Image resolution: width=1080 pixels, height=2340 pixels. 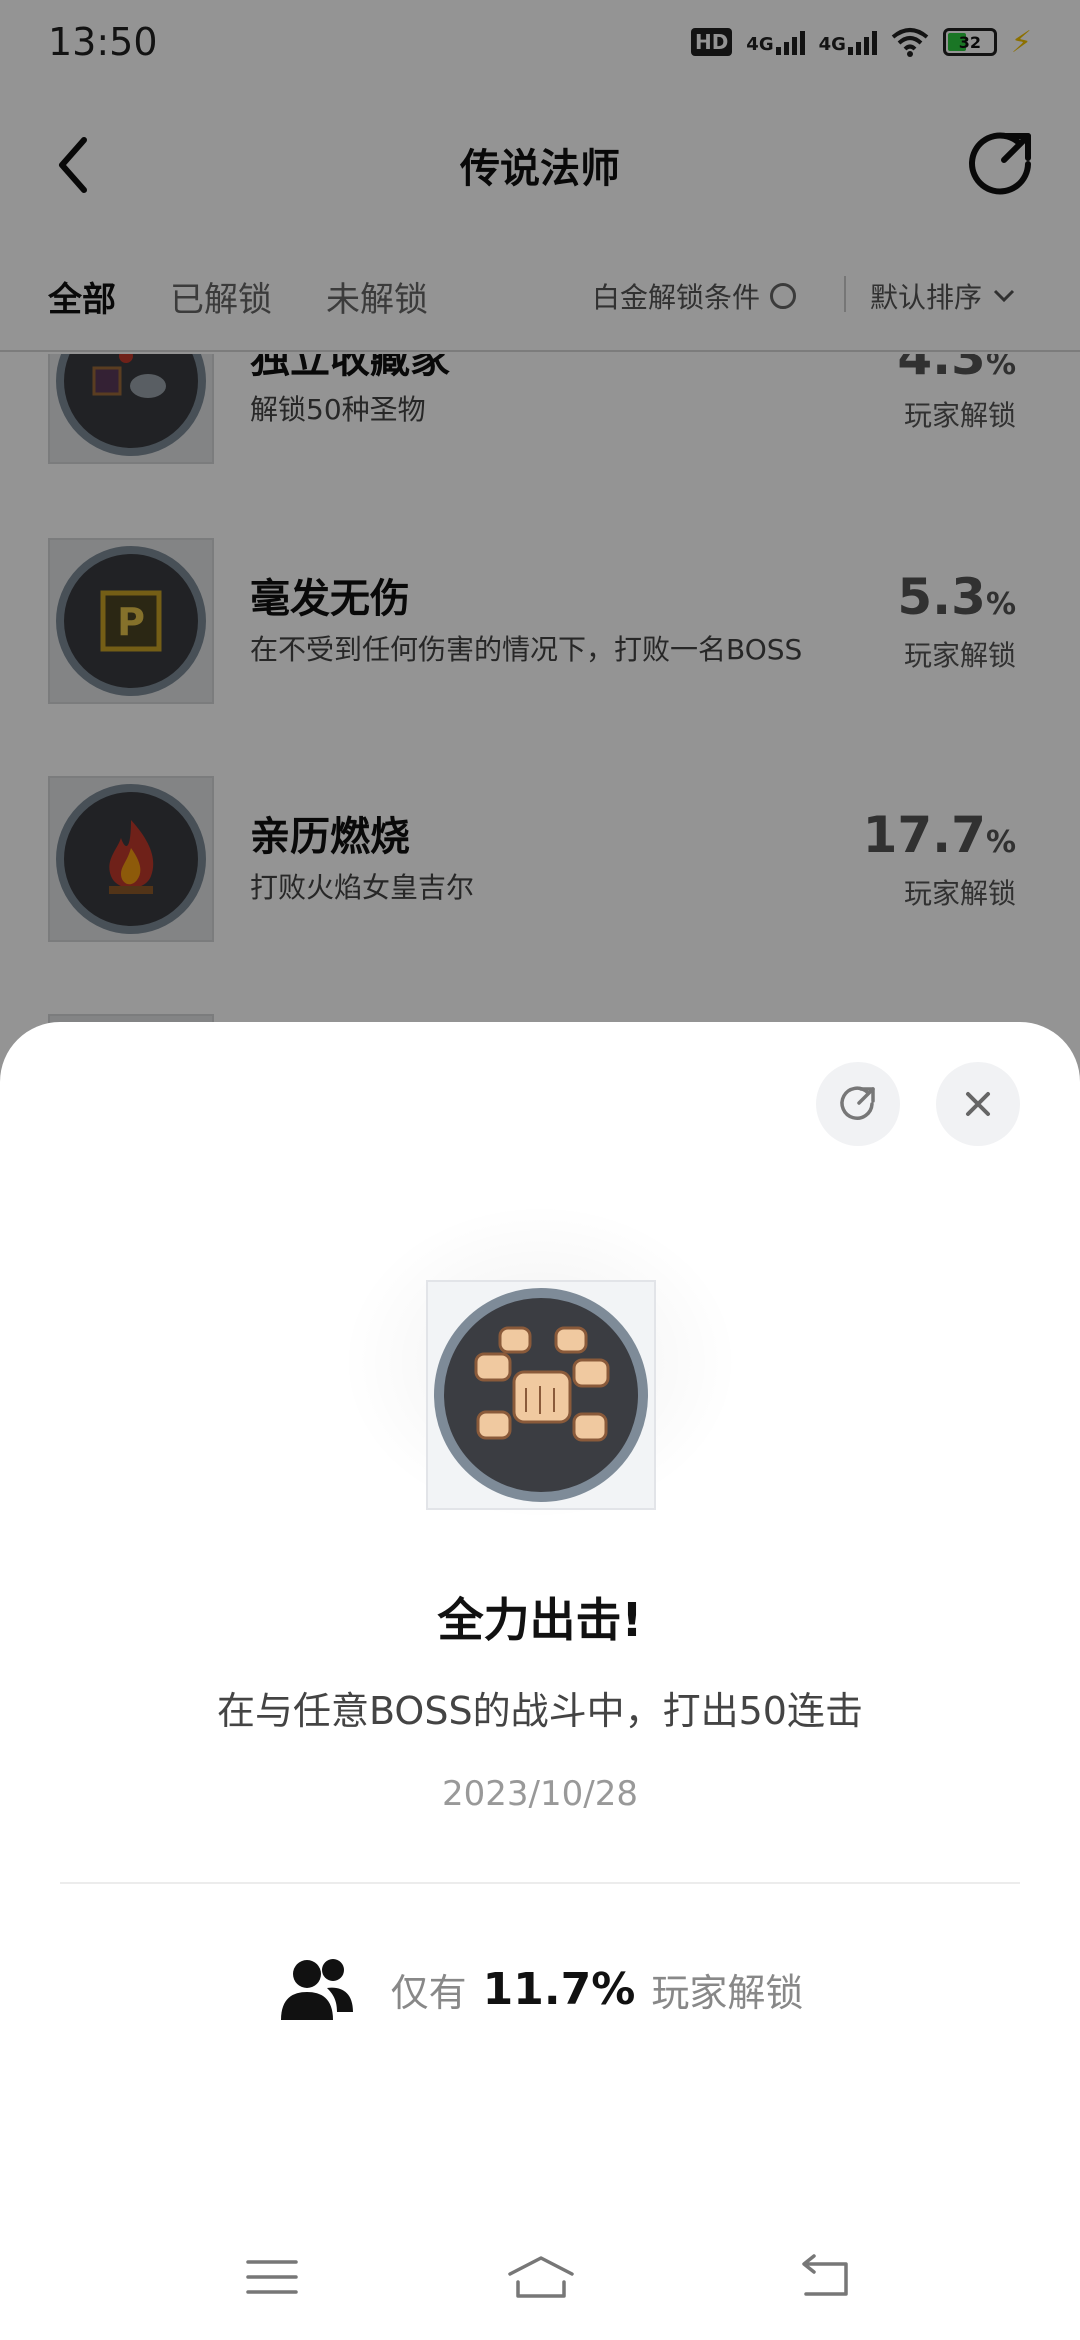 I want to click on achievement-badge-large, so click(x=541, y=1395).